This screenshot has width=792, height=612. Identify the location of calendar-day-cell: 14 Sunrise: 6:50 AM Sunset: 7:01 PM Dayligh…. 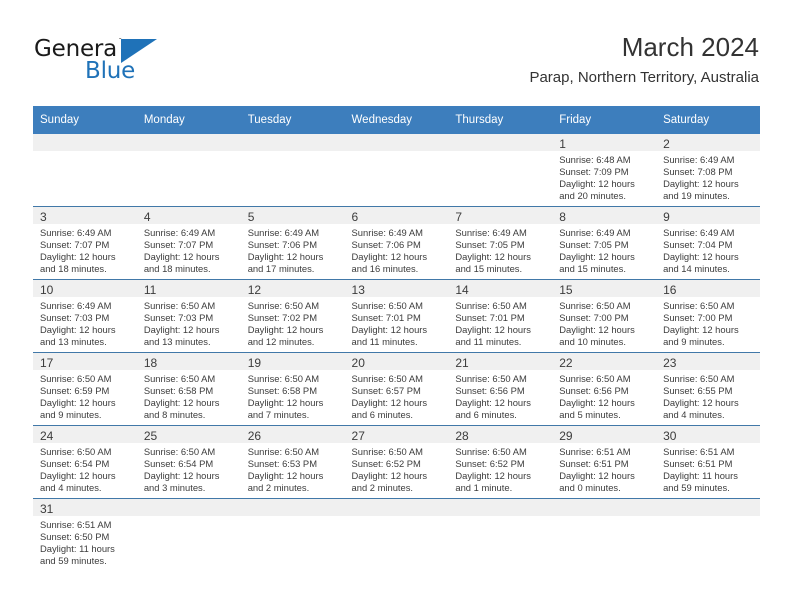
(500, 316).